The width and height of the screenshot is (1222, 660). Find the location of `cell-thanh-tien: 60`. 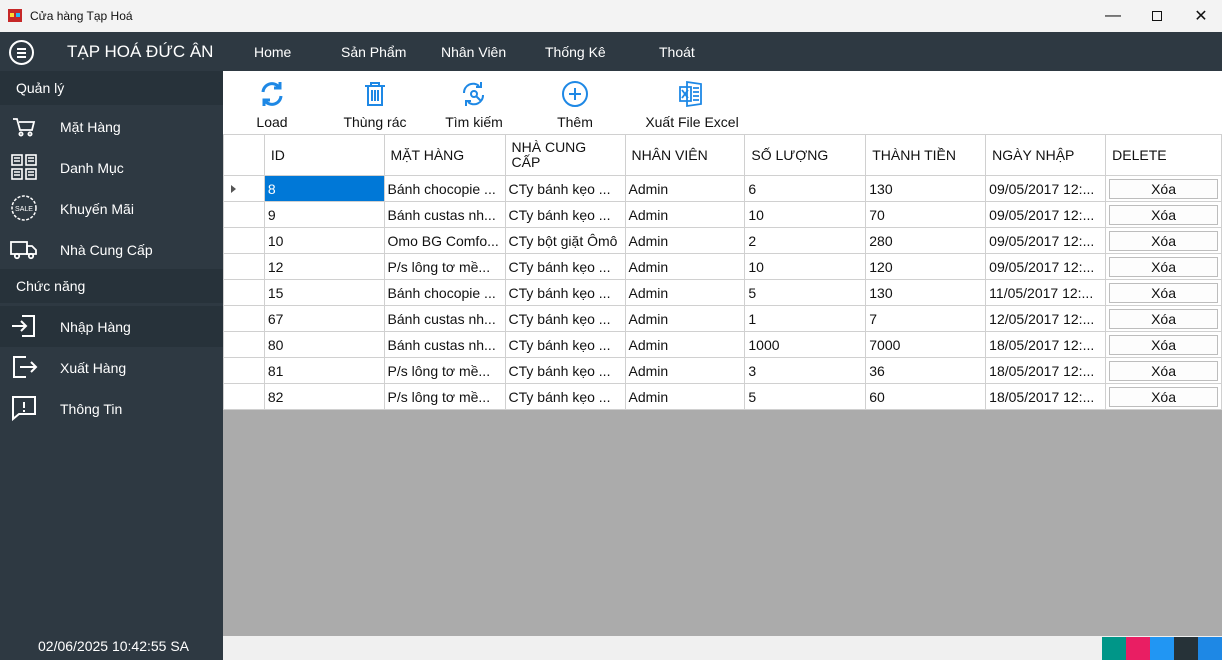

cell-thanh-tien: 60 is located at coordinates (926, 396).